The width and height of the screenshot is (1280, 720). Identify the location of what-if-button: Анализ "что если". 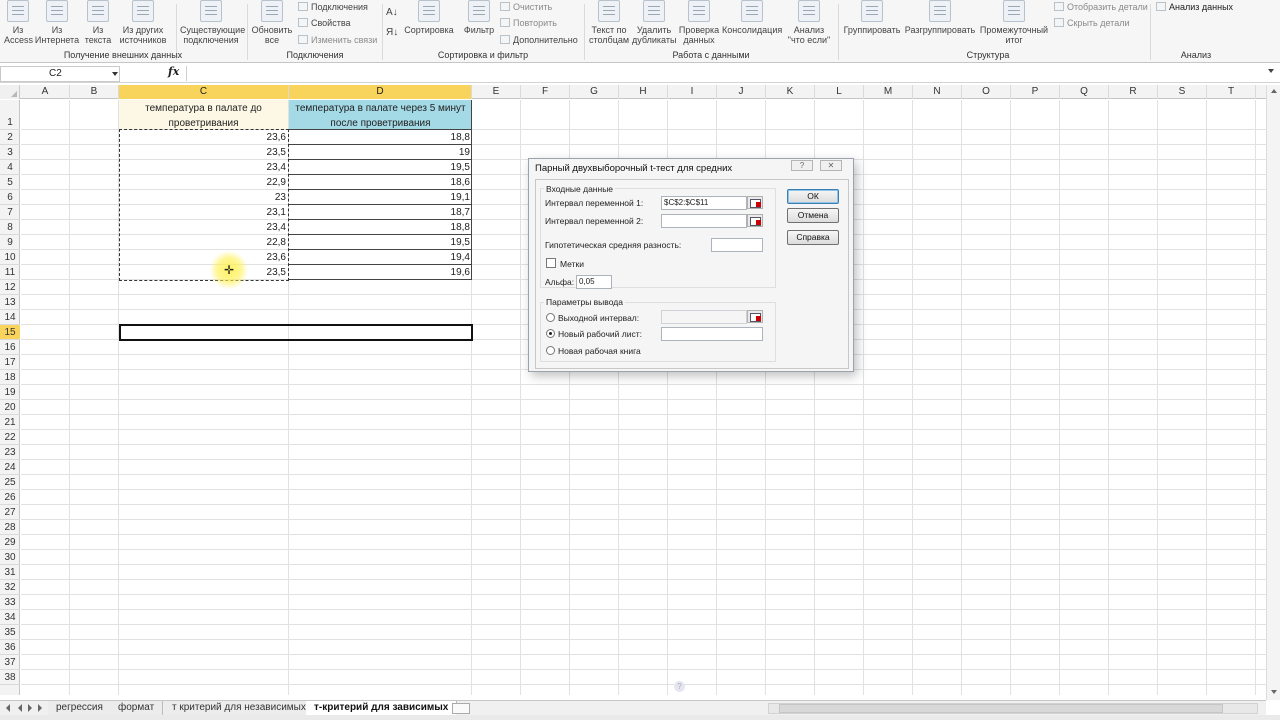
(809, 22).